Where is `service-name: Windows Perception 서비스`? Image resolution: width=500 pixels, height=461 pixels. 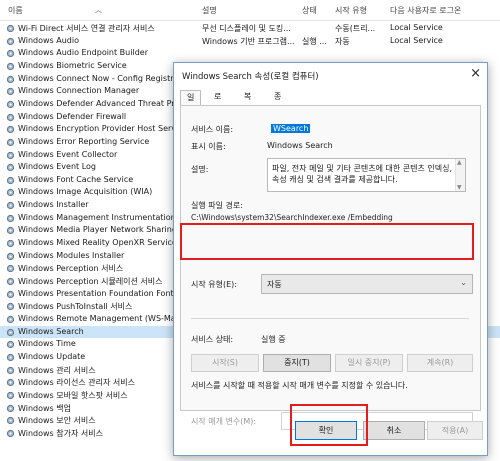
service-name: Windows Perception 서비스 is located at coordinates (71, 269).